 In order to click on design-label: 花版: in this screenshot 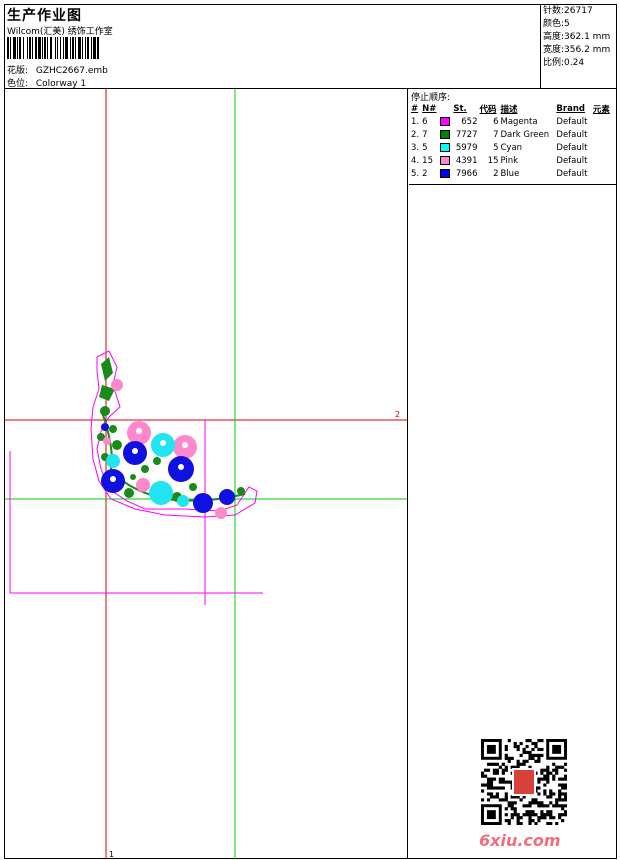, I will do `click(18, 71)`.